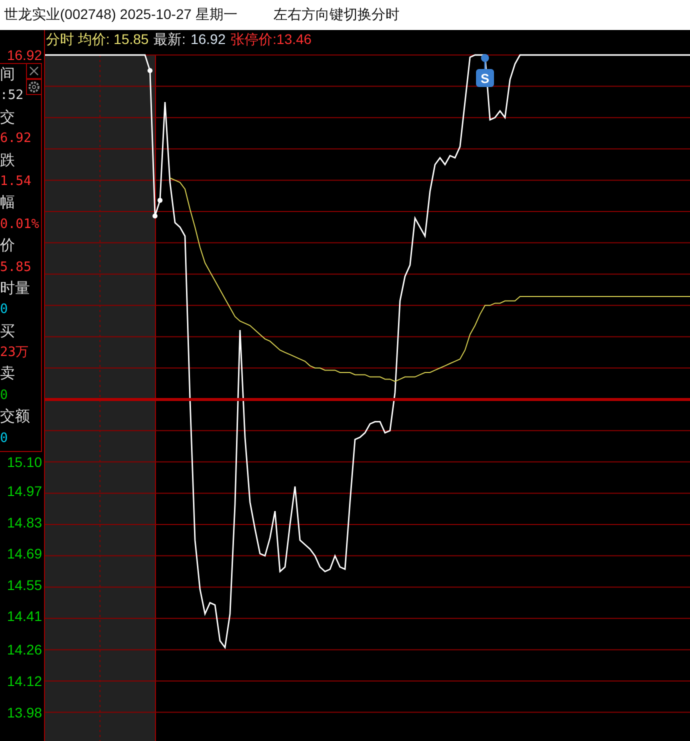  What do you see at coordinates (24, 55) in the screenshot?
I see `axis-label: 16.92` at bounding box center [24, 55].